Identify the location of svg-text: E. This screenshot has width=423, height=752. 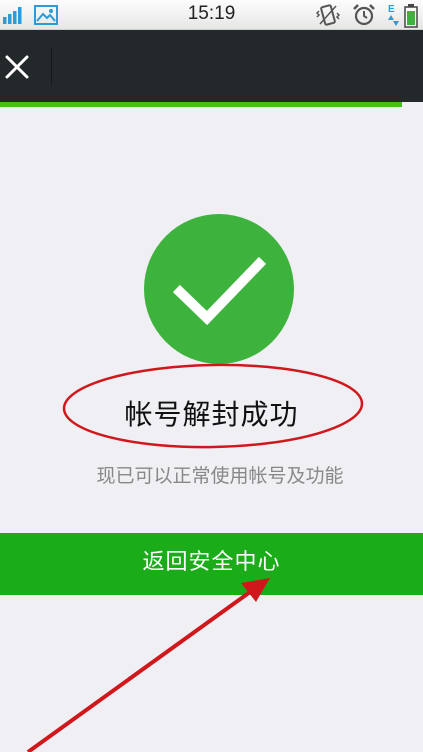
(391, 9).